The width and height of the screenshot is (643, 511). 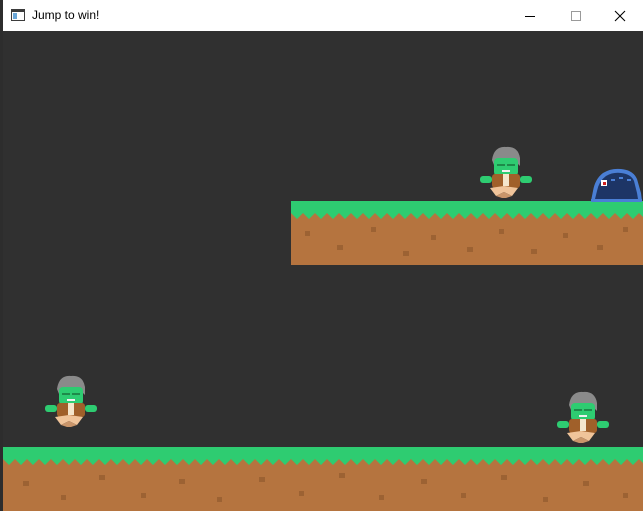 I want to click on title-bar: Jump to win!, so click(x=323, y=15).